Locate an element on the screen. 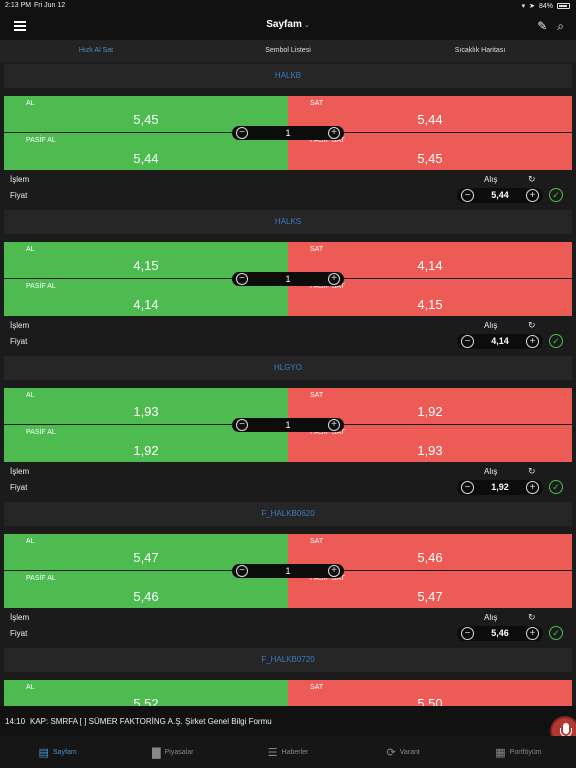 The image size is (576, 768). navbar: Sayfam ⌄ ✎ ⌕ is located at coordinates (288, 26).